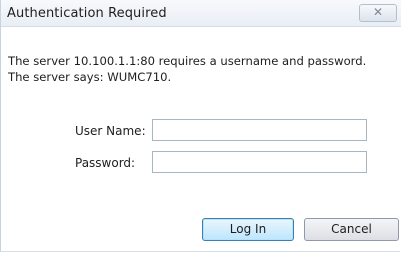 The width and height of the screenshot is (402, 254). What do you see at coordinates (259, 162) in the screenshot?
I see `password-input` at bounding box center [259, 162].